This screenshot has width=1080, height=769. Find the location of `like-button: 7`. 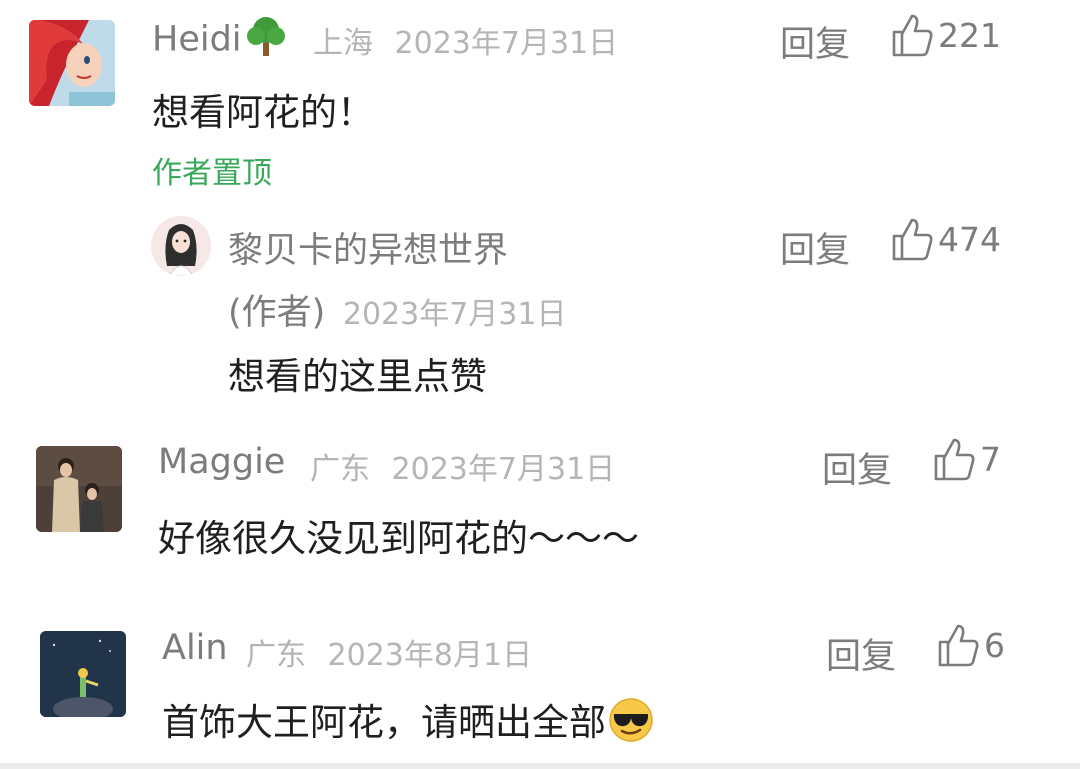

like-button: 7 is located at coordinates (966, 459).